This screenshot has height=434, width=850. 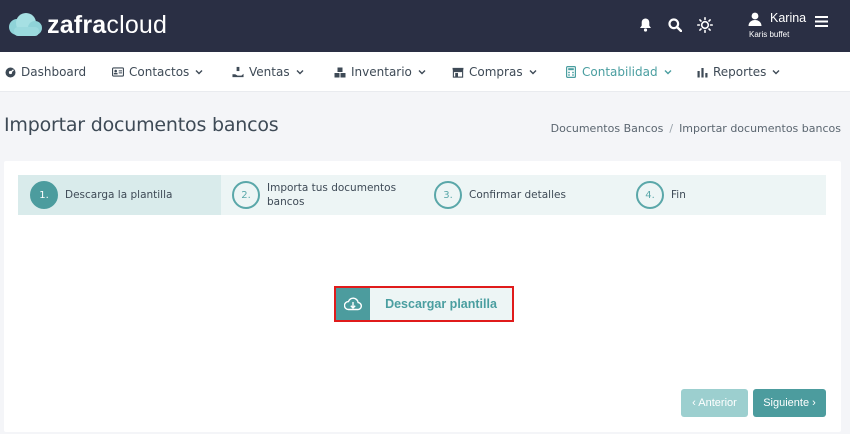 I want to click on nav-label: Reportes, so click(x=740, y=72).